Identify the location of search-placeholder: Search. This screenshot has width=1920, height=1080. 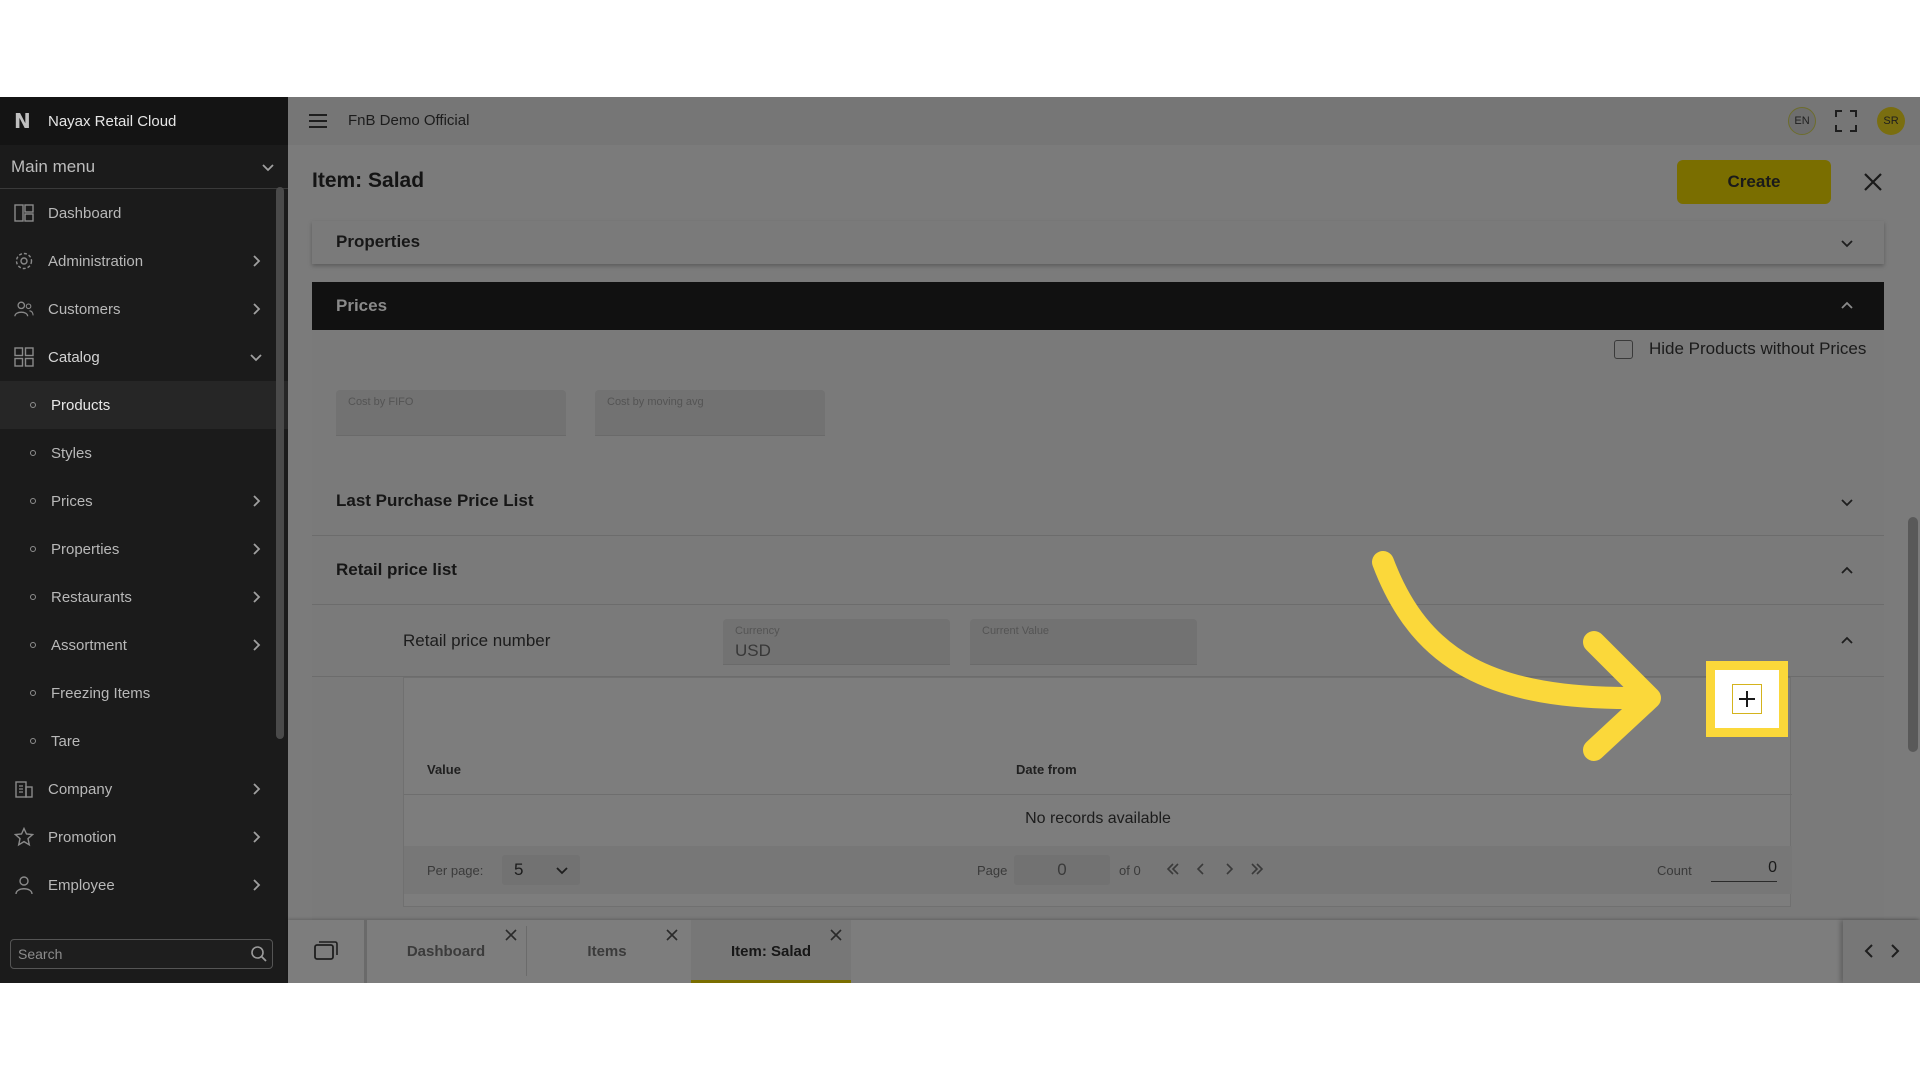
(40, 954).